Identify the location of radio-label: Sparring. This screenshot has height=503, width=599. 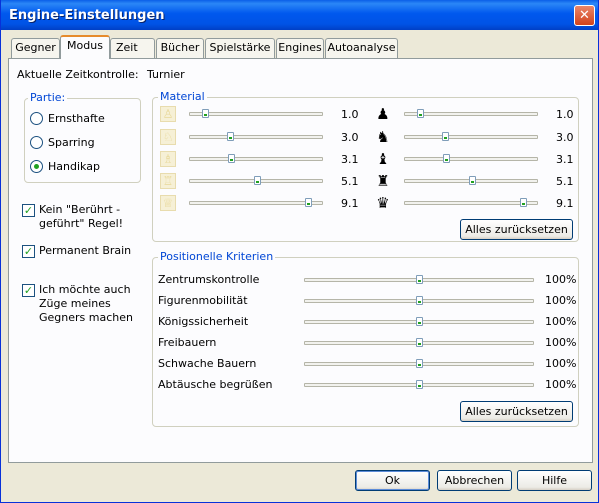
(71, 142).